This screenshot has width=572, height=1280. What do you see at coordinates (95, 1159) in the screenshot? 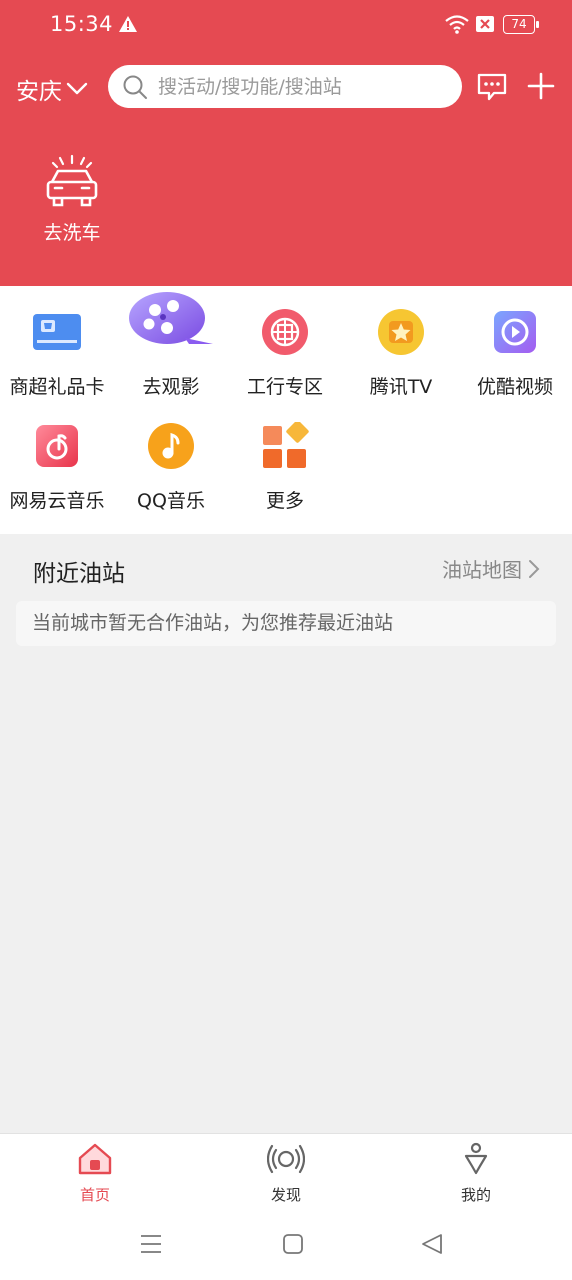
I see `home-icon` at bounding box center [95, 1159].